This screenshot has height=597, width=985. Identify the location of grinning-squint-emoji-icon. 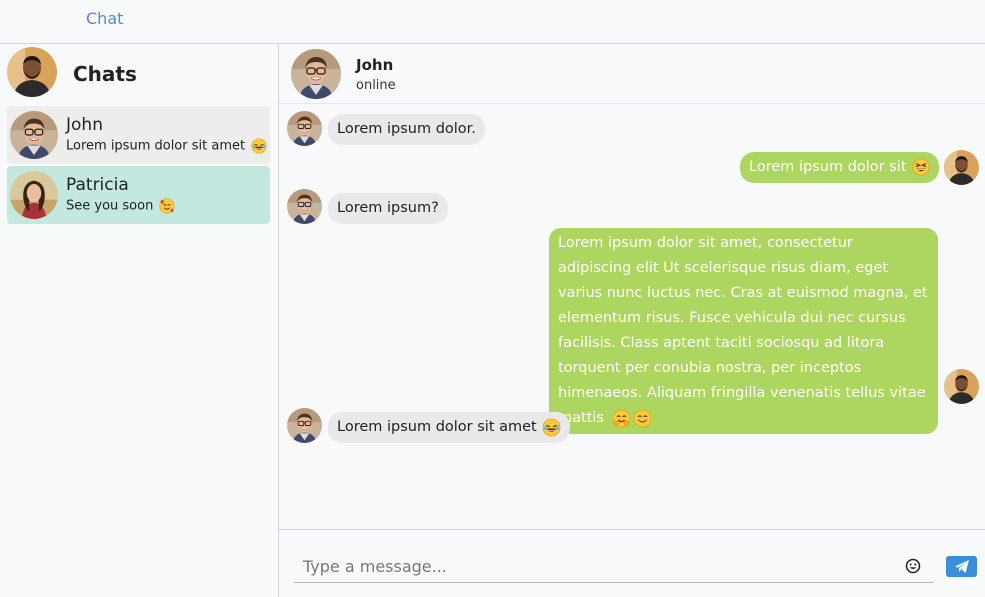
(921, 167).